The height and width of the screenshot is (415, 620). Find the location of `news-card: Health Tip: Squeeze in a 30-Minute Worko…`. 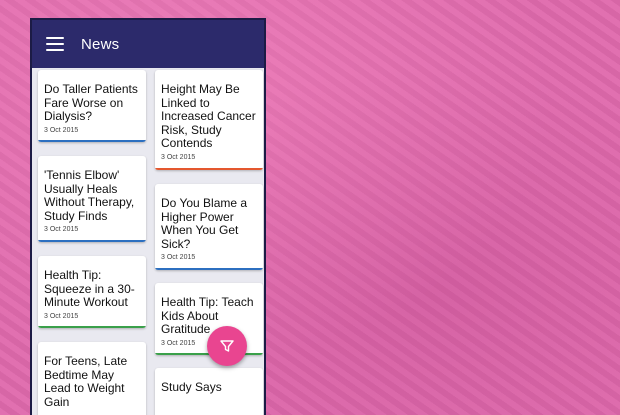

news-card: Health Tip: Squeeze in a 30-Minute Worko… is located at coordinates (92, 292).